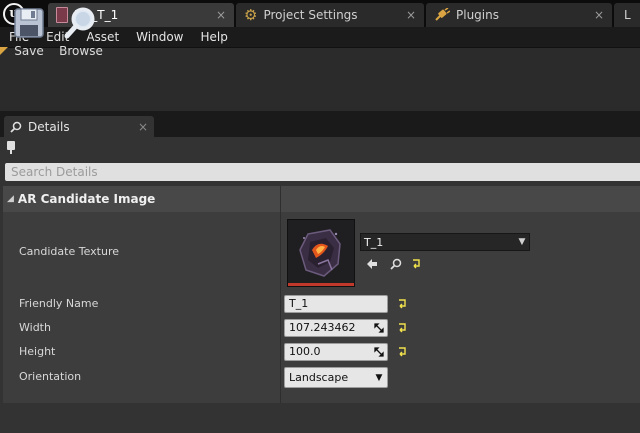 This screenshot has height=433, width=640. I want to click on menu-help: Help, so click(213, 37).